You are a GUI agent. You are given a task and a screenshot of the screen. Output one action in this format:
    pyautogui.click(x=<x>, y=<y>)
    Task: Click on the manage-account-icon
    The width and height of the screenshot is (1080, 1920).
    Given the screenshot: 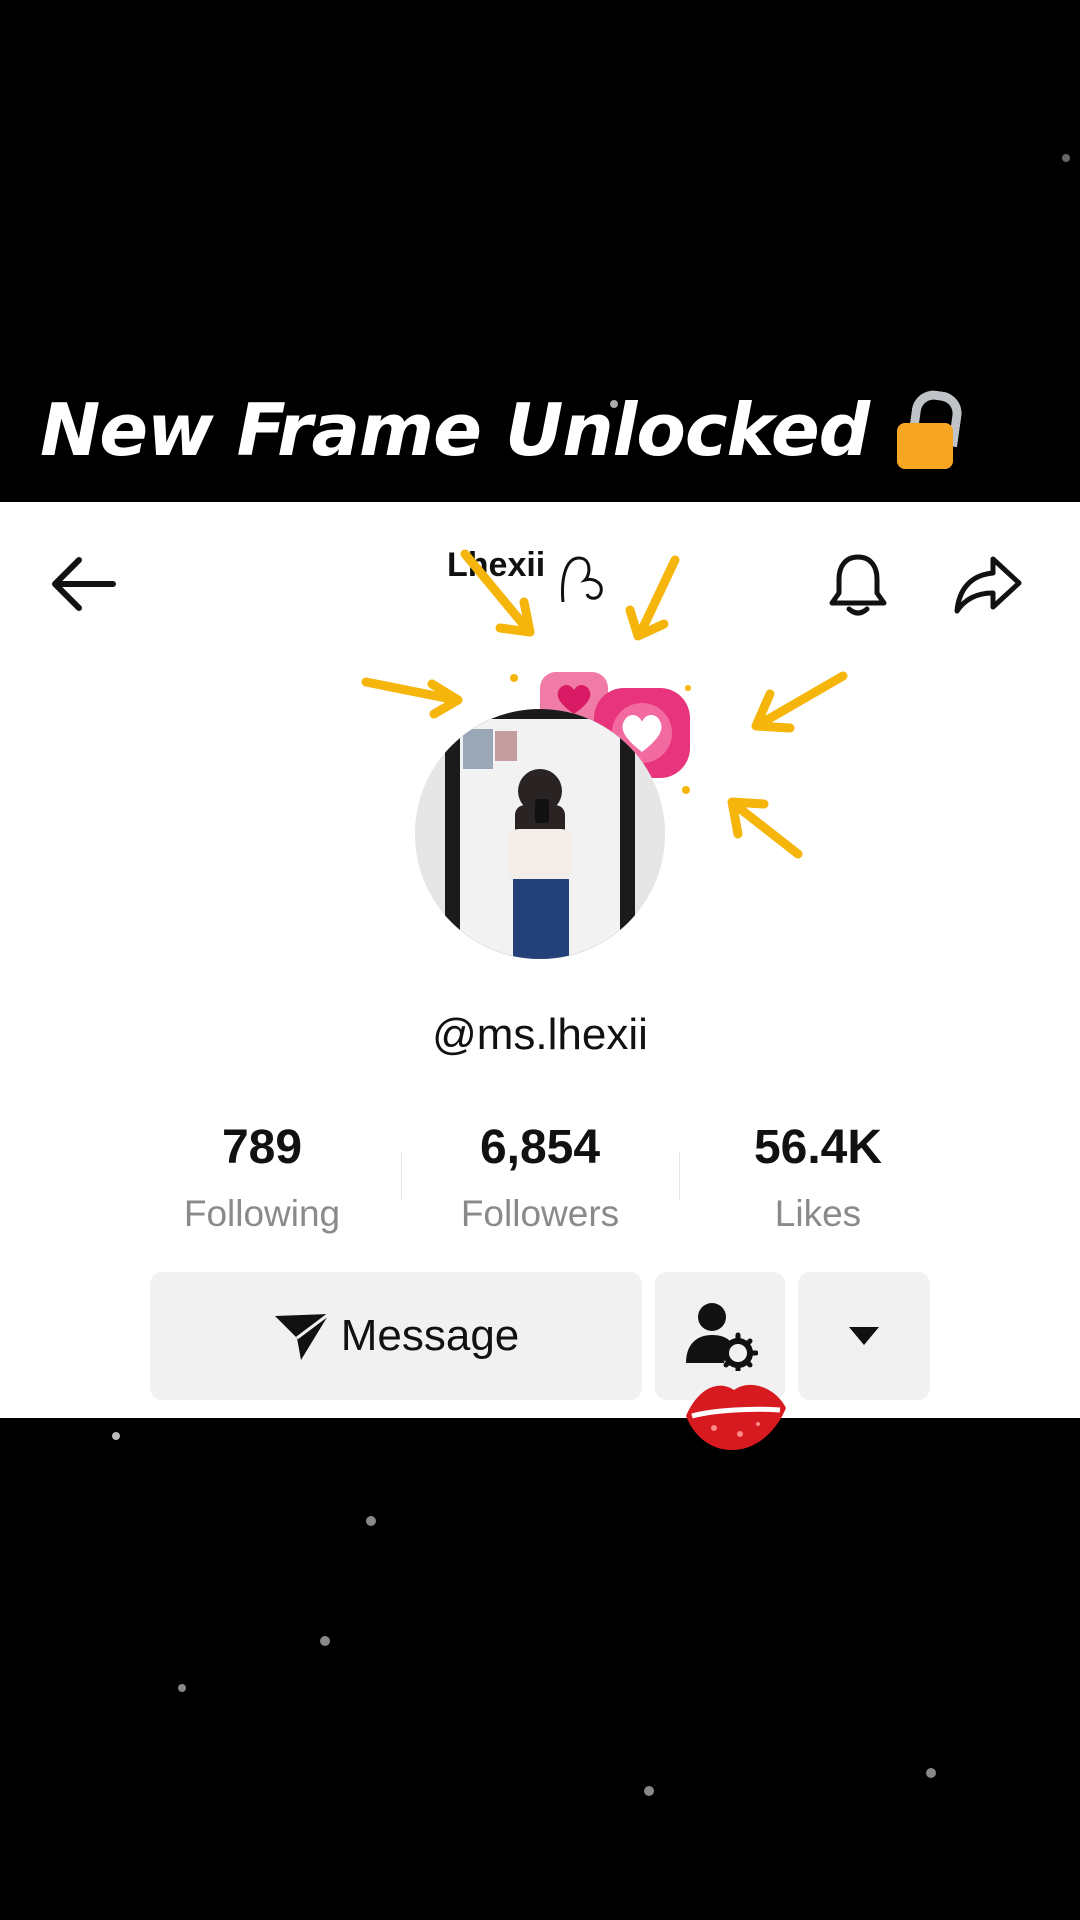 What is the action you would take?
    pyautogui.click(x=722, y=1337)
    